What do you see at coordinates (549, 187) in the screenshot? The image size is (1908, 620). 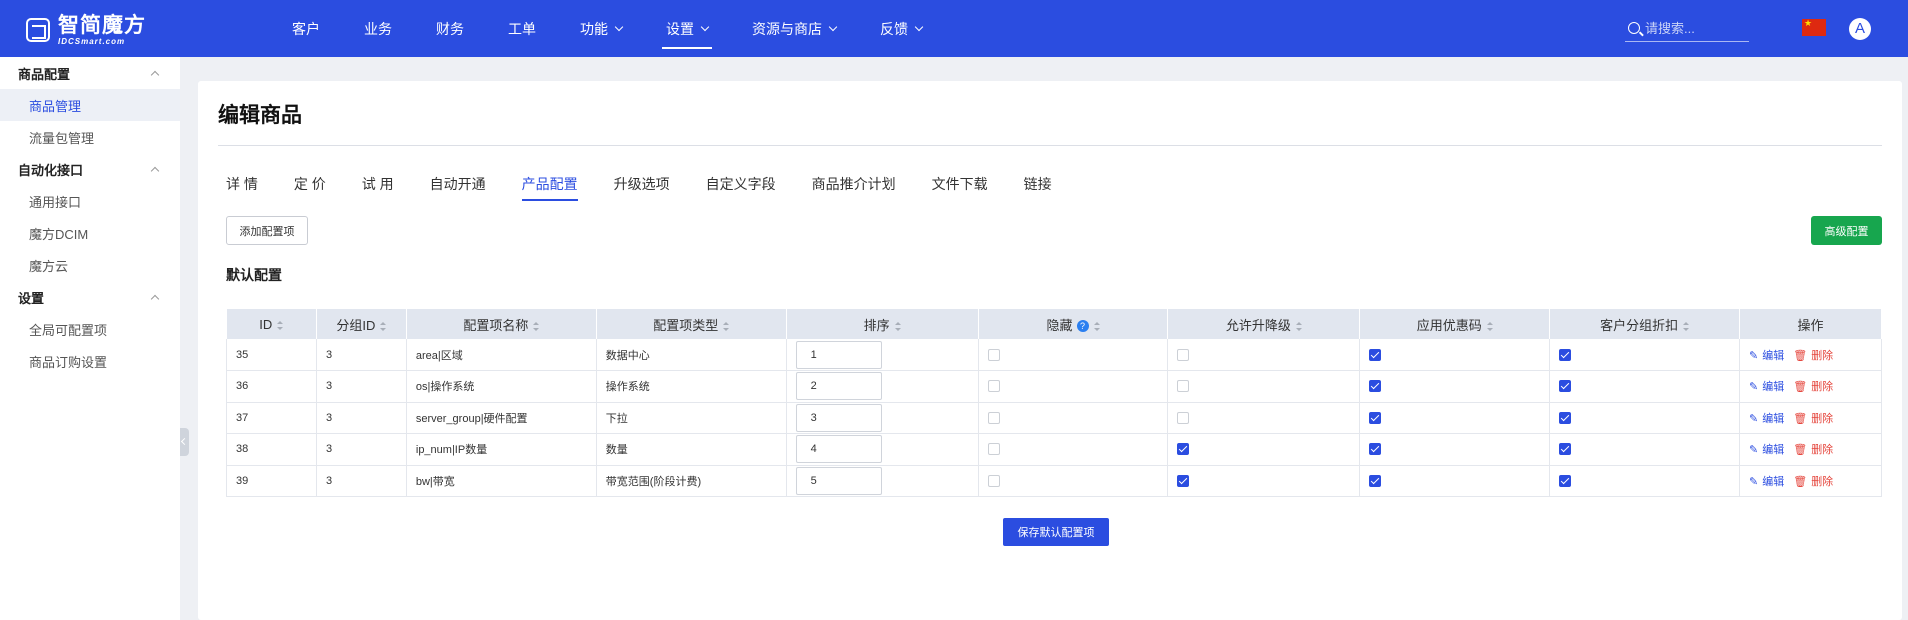 I see `tab-4: 产品配置` at bounding box center [549, 187].